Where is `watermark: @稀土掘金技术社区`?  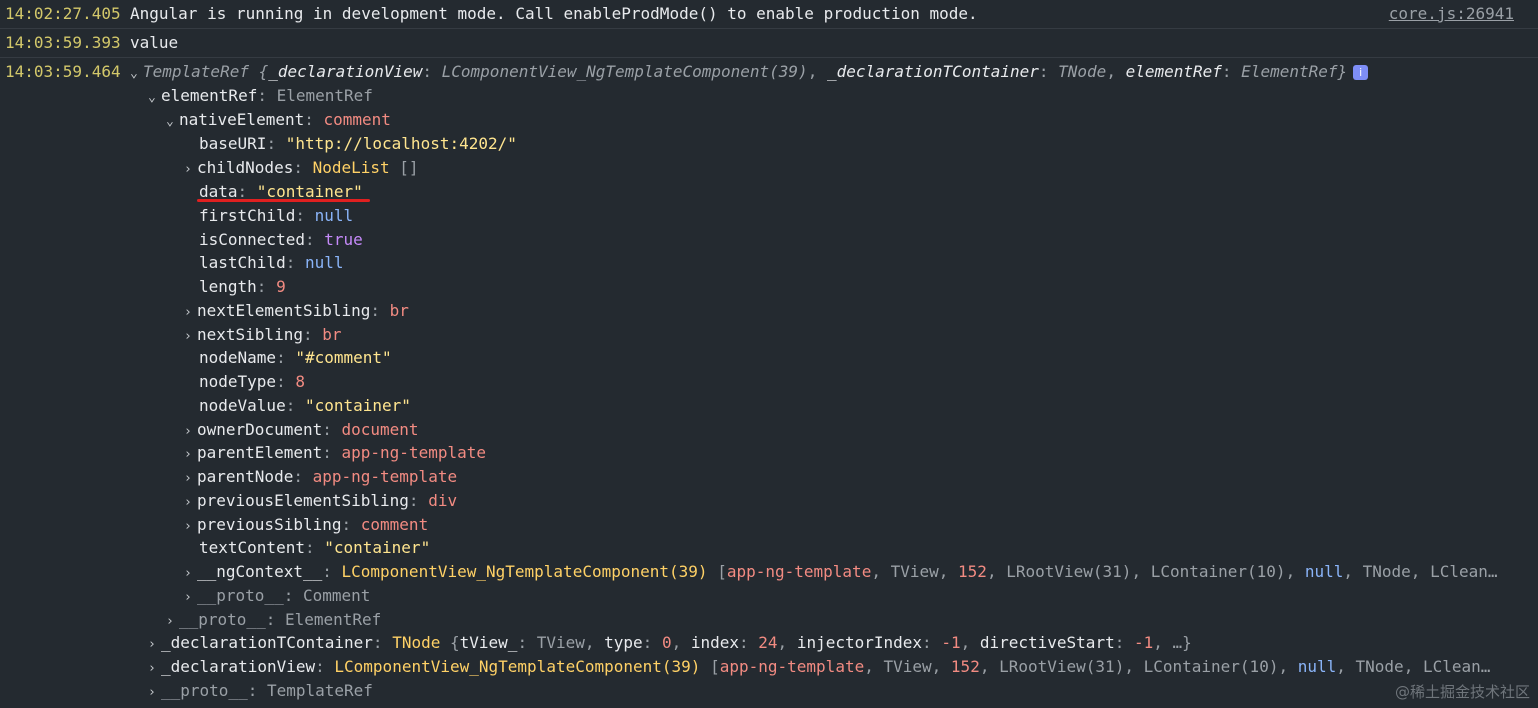 watermark: @稀土掘金技术社区 is located at coordinates (1462, 692).